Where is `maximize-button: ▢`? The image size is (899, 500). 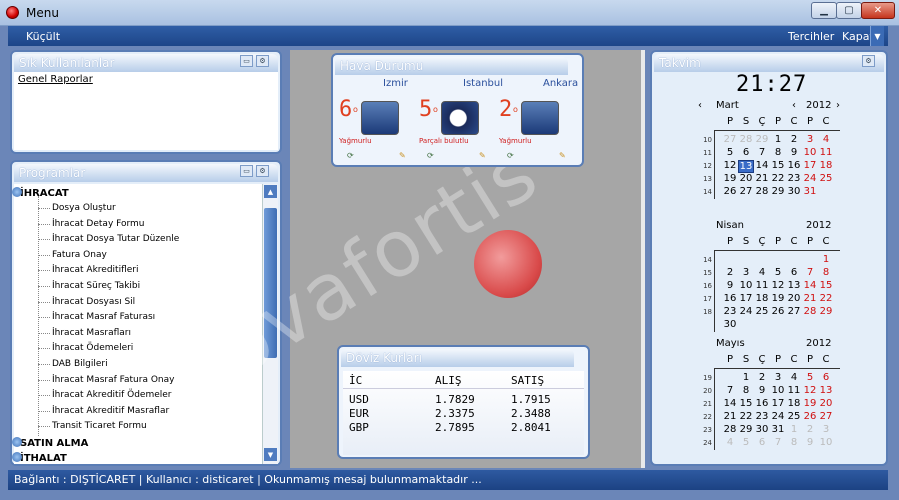 maximize-button: ▢ is located at coordinates (849, 10).